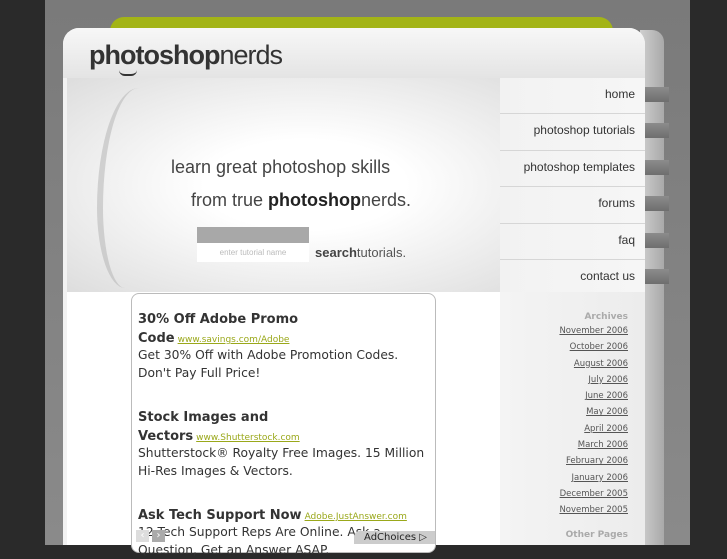 The image size is (727, 559). I want to click on nav-photoshop-templates: photoshop templates, so click(572, 169).